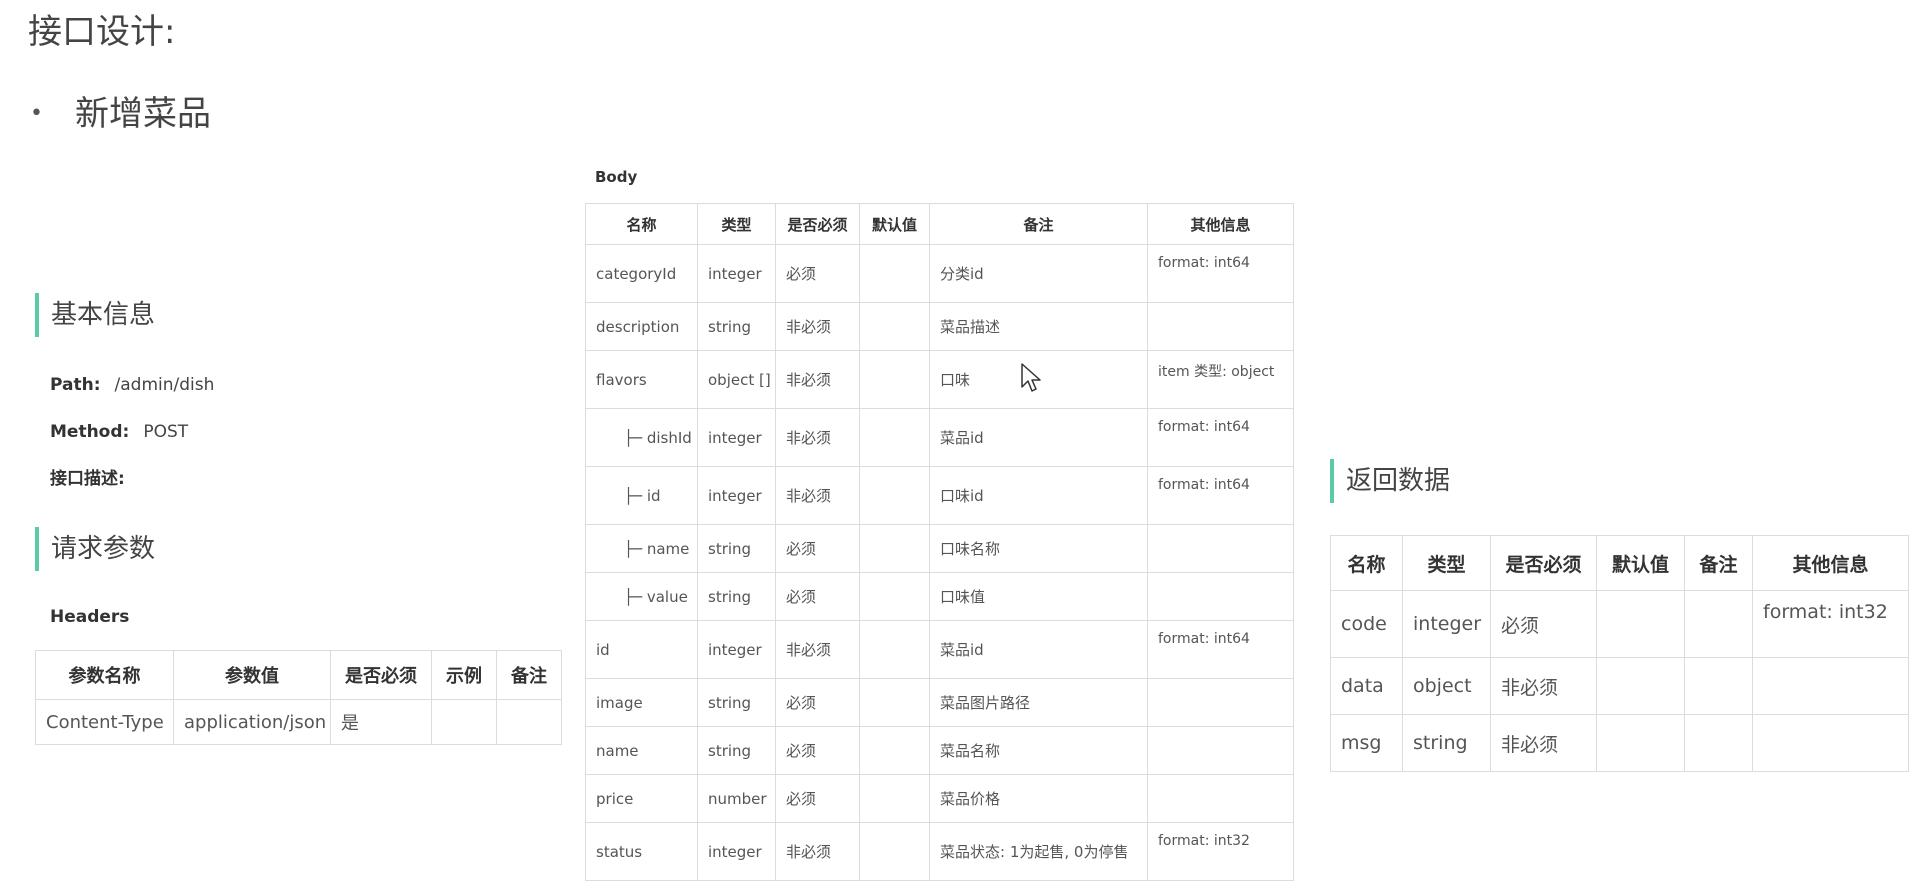 The width and height of the screenshot is (1920, 881). Describe the element at coordinates (87, 479) in the screenshot. I see `desc-label: 接口描述:` at that location.